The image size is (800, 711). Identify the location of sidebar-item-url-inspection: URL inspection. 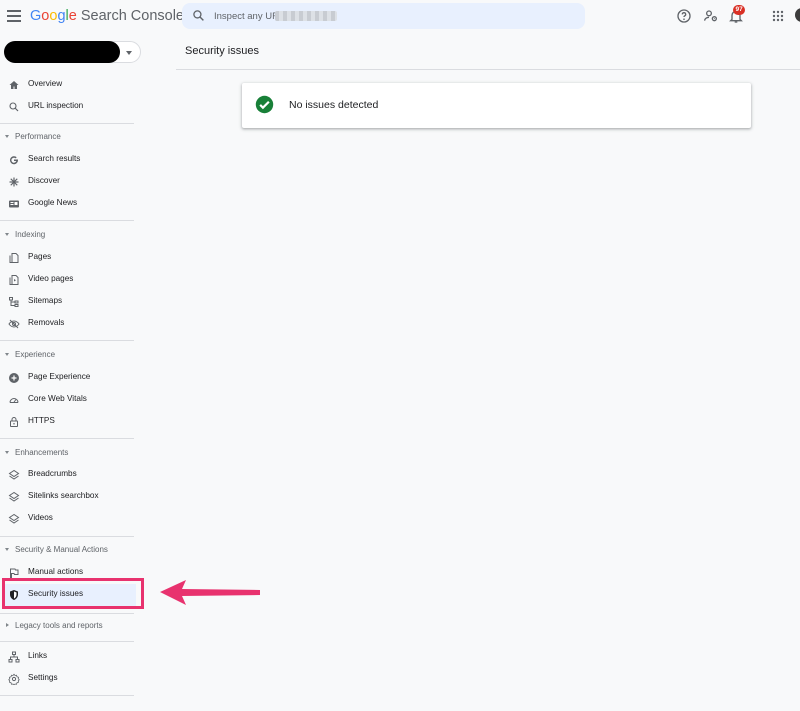
(67, 107).